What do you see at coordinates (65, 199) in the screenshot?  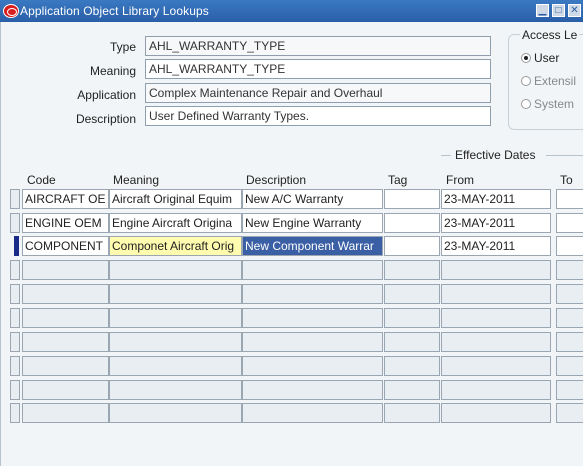 I see `code-cell: AIRCRAFT OE` at bounding box center [65, 199].